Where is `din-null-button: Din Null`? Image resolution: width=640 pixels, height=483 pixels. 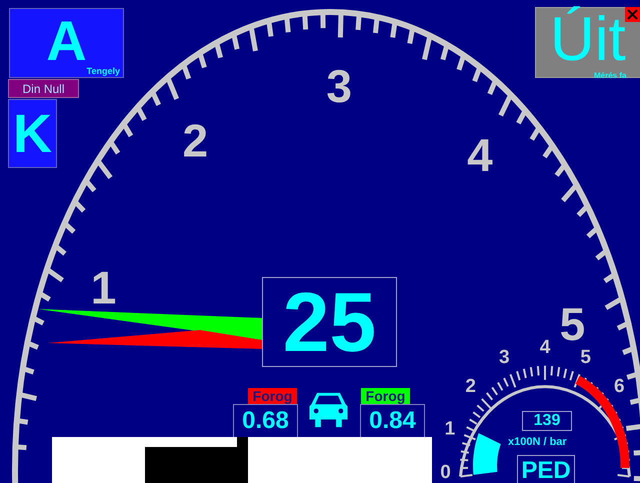
din-null-button: Din Null is located at coordinates (43, 88).